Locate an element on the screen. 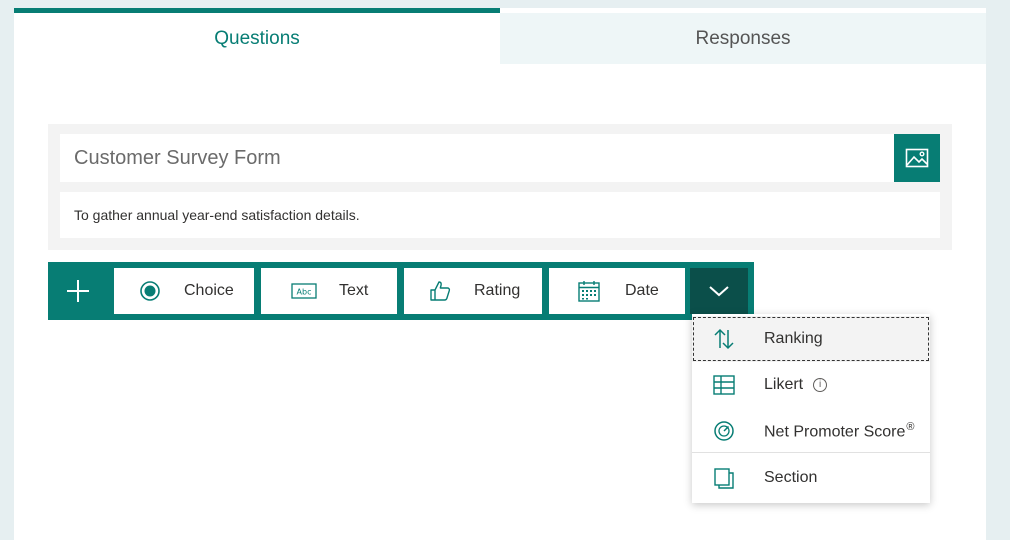 The height and width of the screenshot is (540, 1010). tab-questions-label: Questions is located at coordinates (257, 38).